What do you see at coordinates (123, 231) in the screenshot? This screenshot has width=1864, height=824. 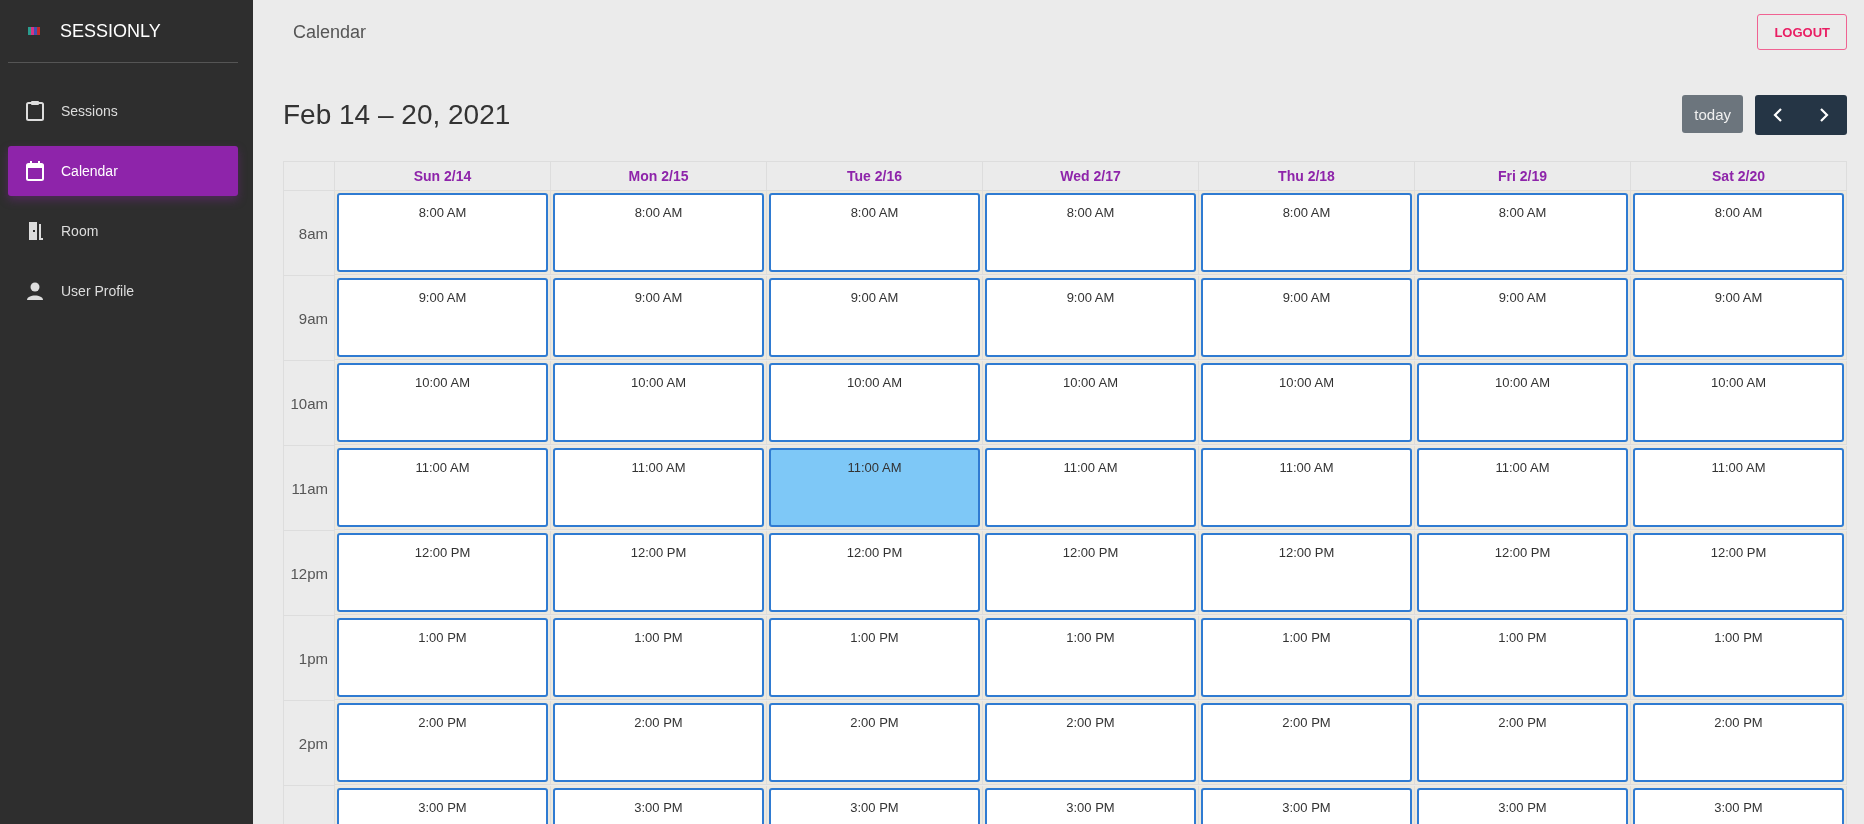 I see `sidebar-item: Room` at bounding box center [123, 231].